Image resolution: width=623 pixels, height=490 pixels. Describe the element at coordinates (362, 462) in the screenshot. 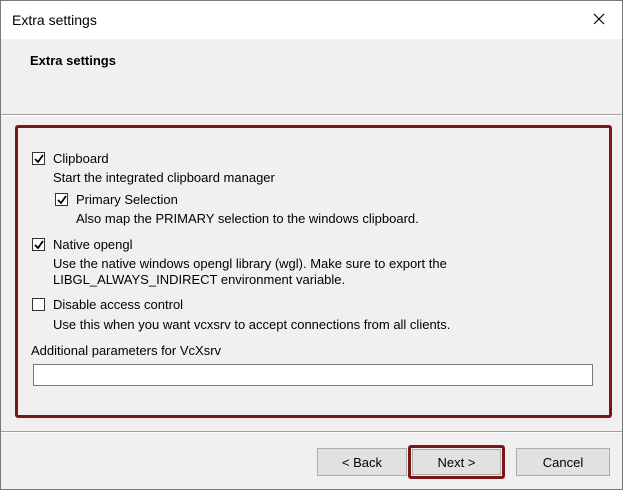

I see `back-button: < Back` at that location.